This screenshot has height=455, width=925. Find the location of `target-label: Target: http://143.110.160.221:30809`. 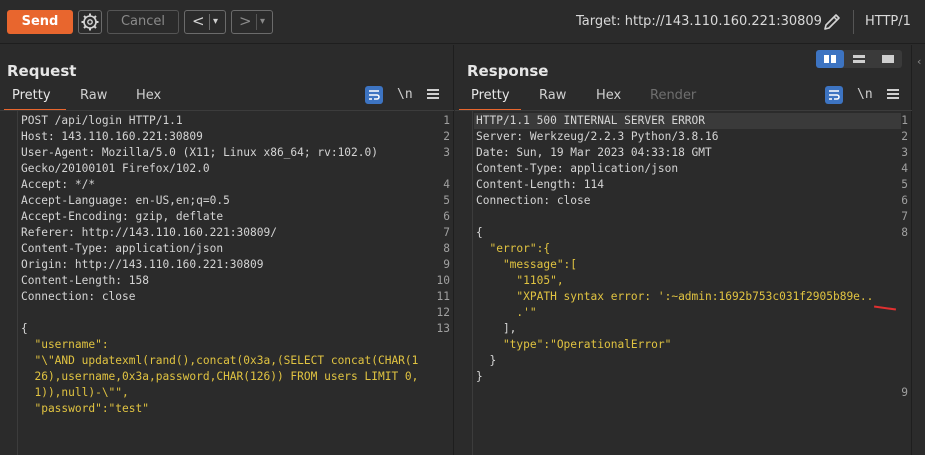

target-label: Target: http://143.110.160.221:30809 is located at coordinates (699, 21).